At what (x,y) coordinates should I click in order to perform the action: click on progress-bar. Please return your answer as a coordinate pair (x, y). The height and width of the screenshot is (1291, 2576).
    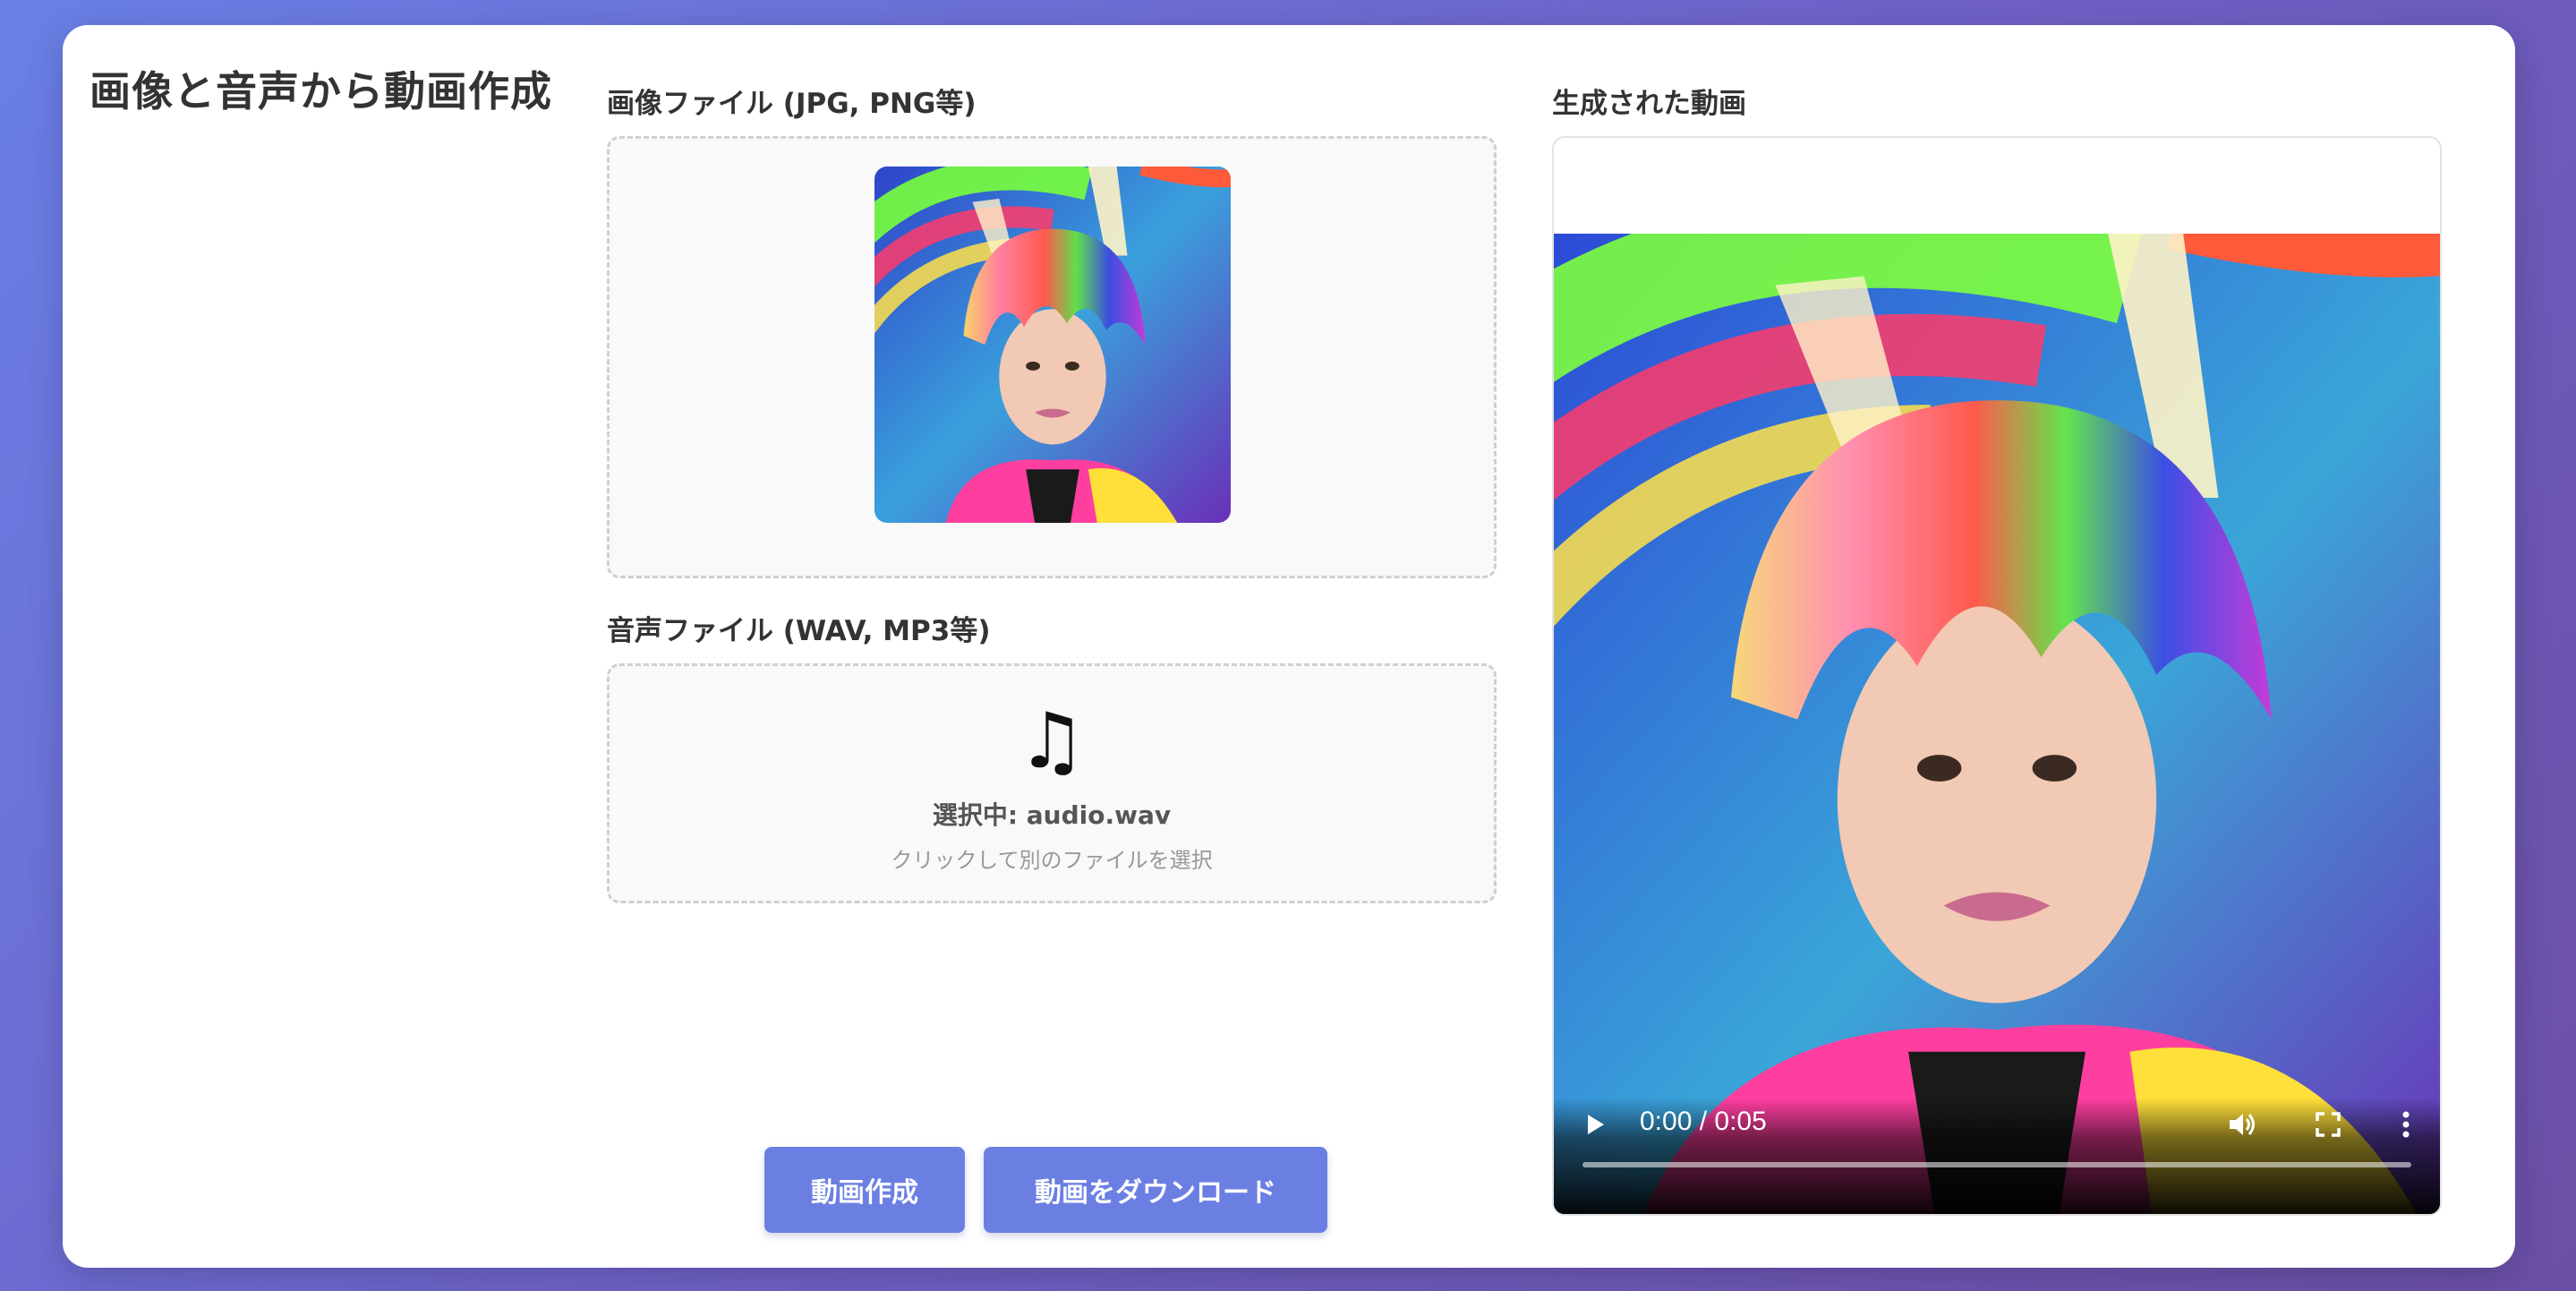
    Looking at the image, I should click on (1996, 1164).